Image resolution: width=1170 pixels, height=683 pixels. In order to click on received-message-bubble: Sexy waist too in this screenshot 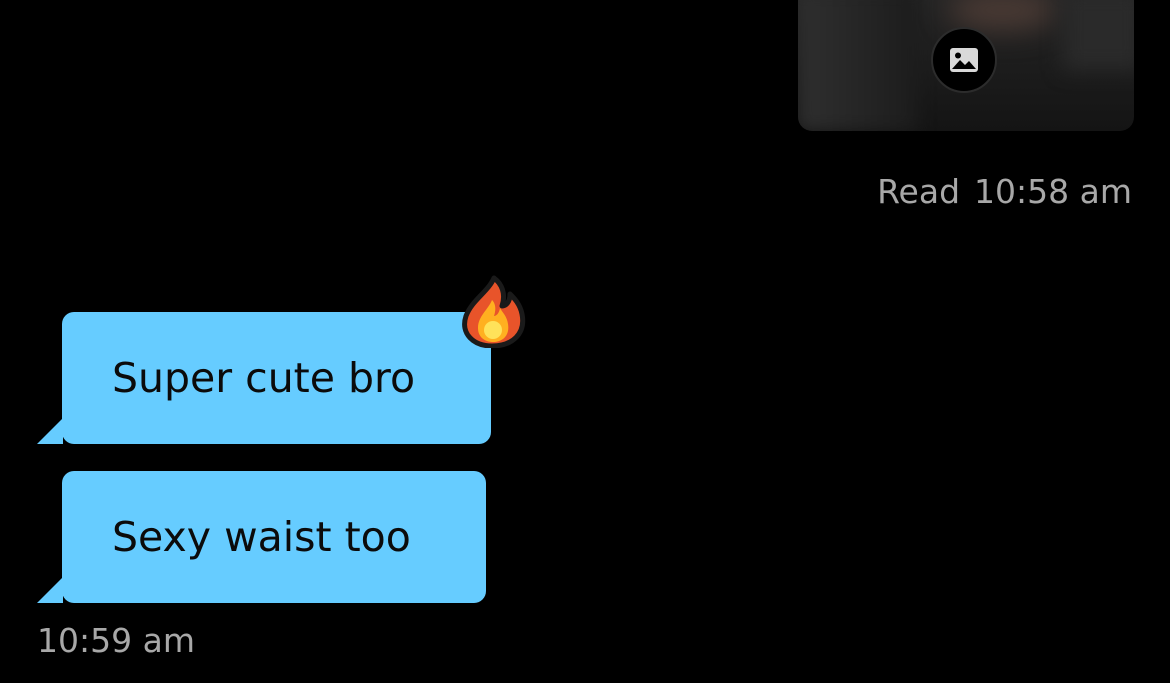, I will do `click(274, 537)`.